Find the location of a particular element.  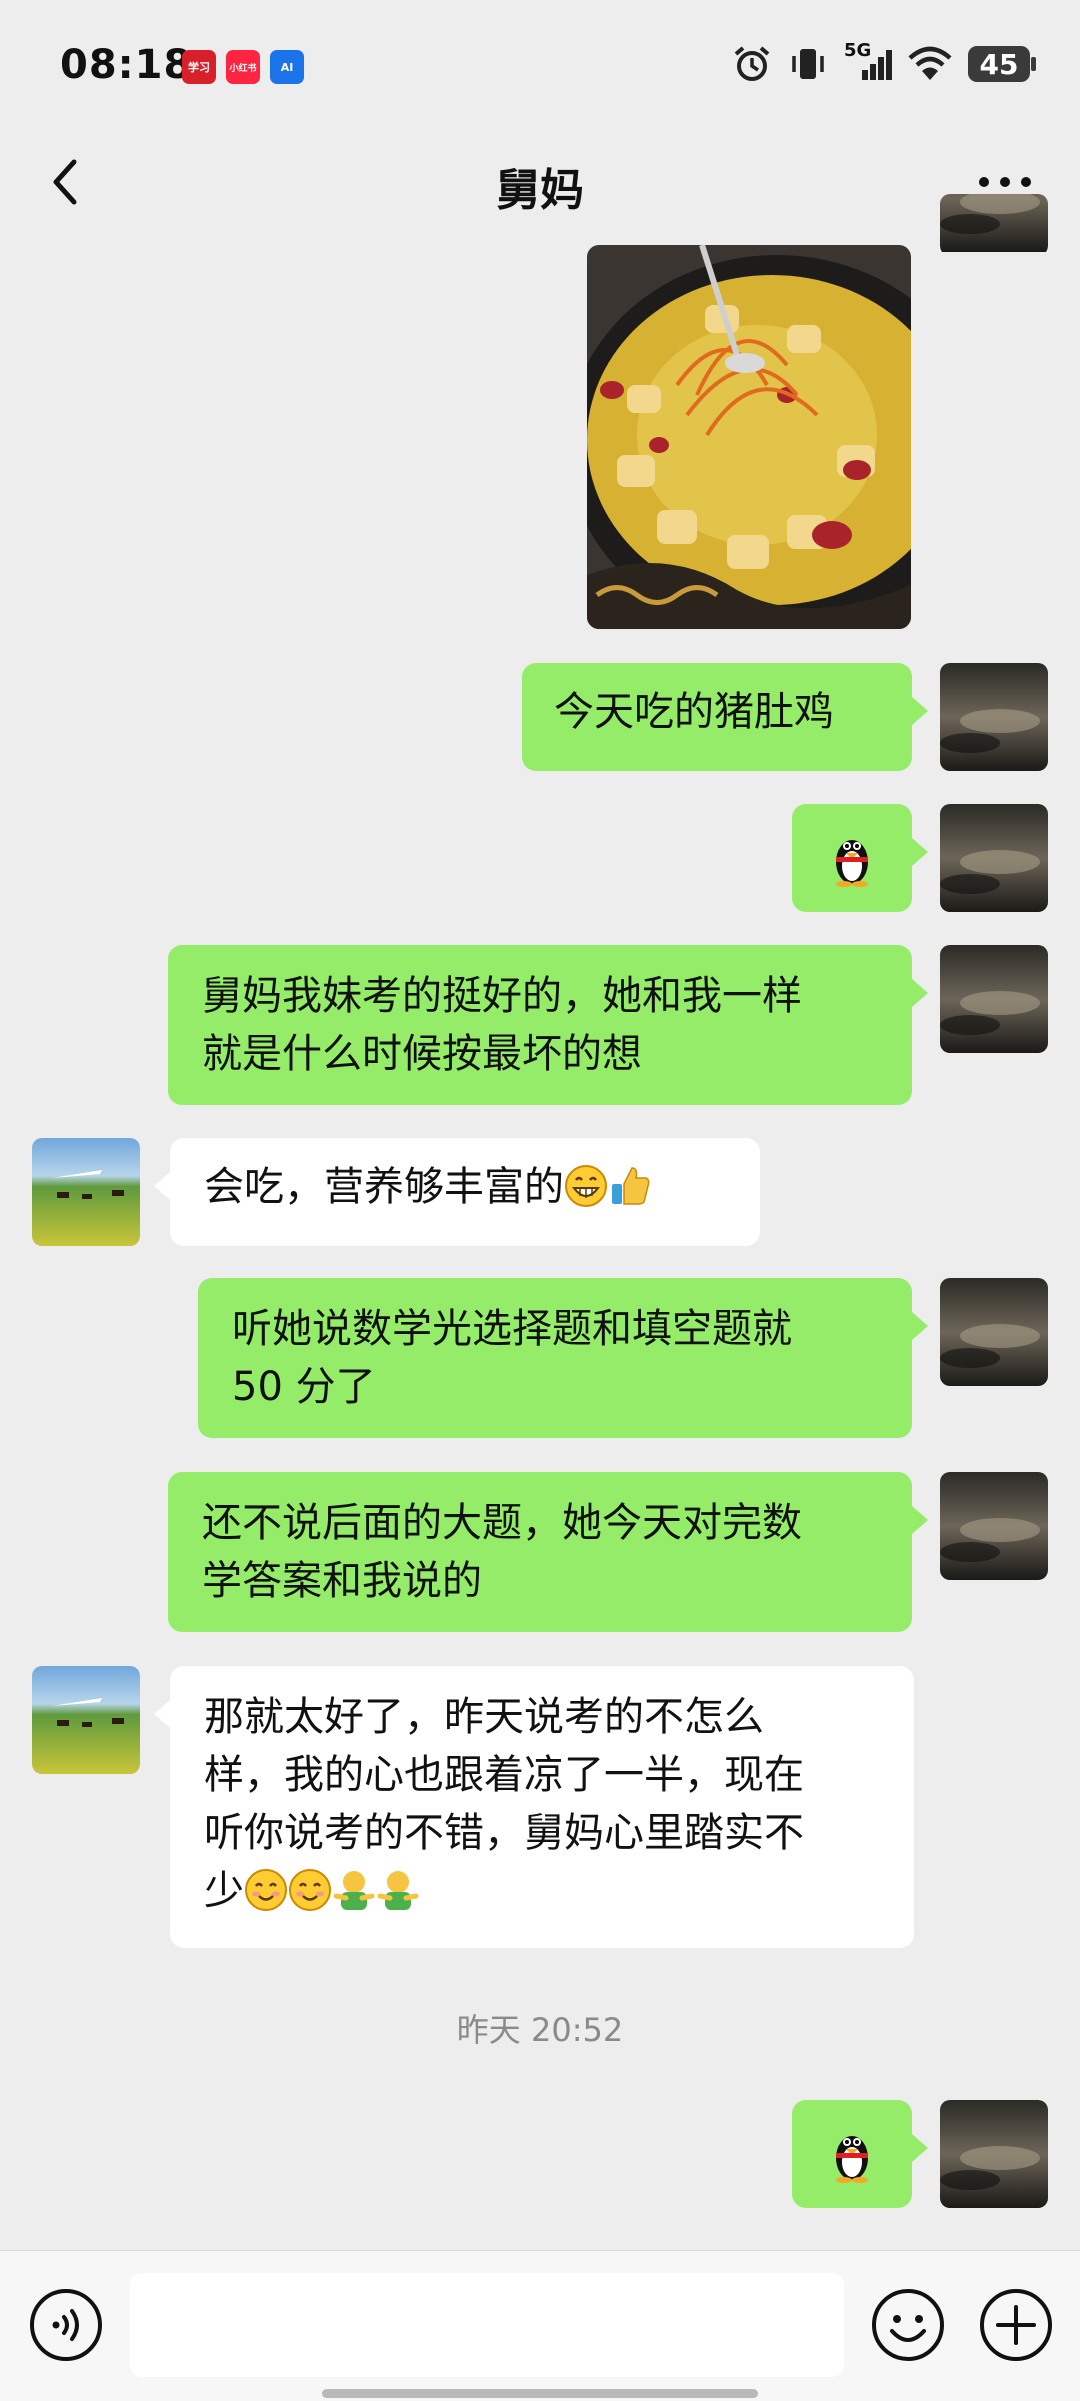

battery-indicator: 45 is located at coordinates (1002, 64).